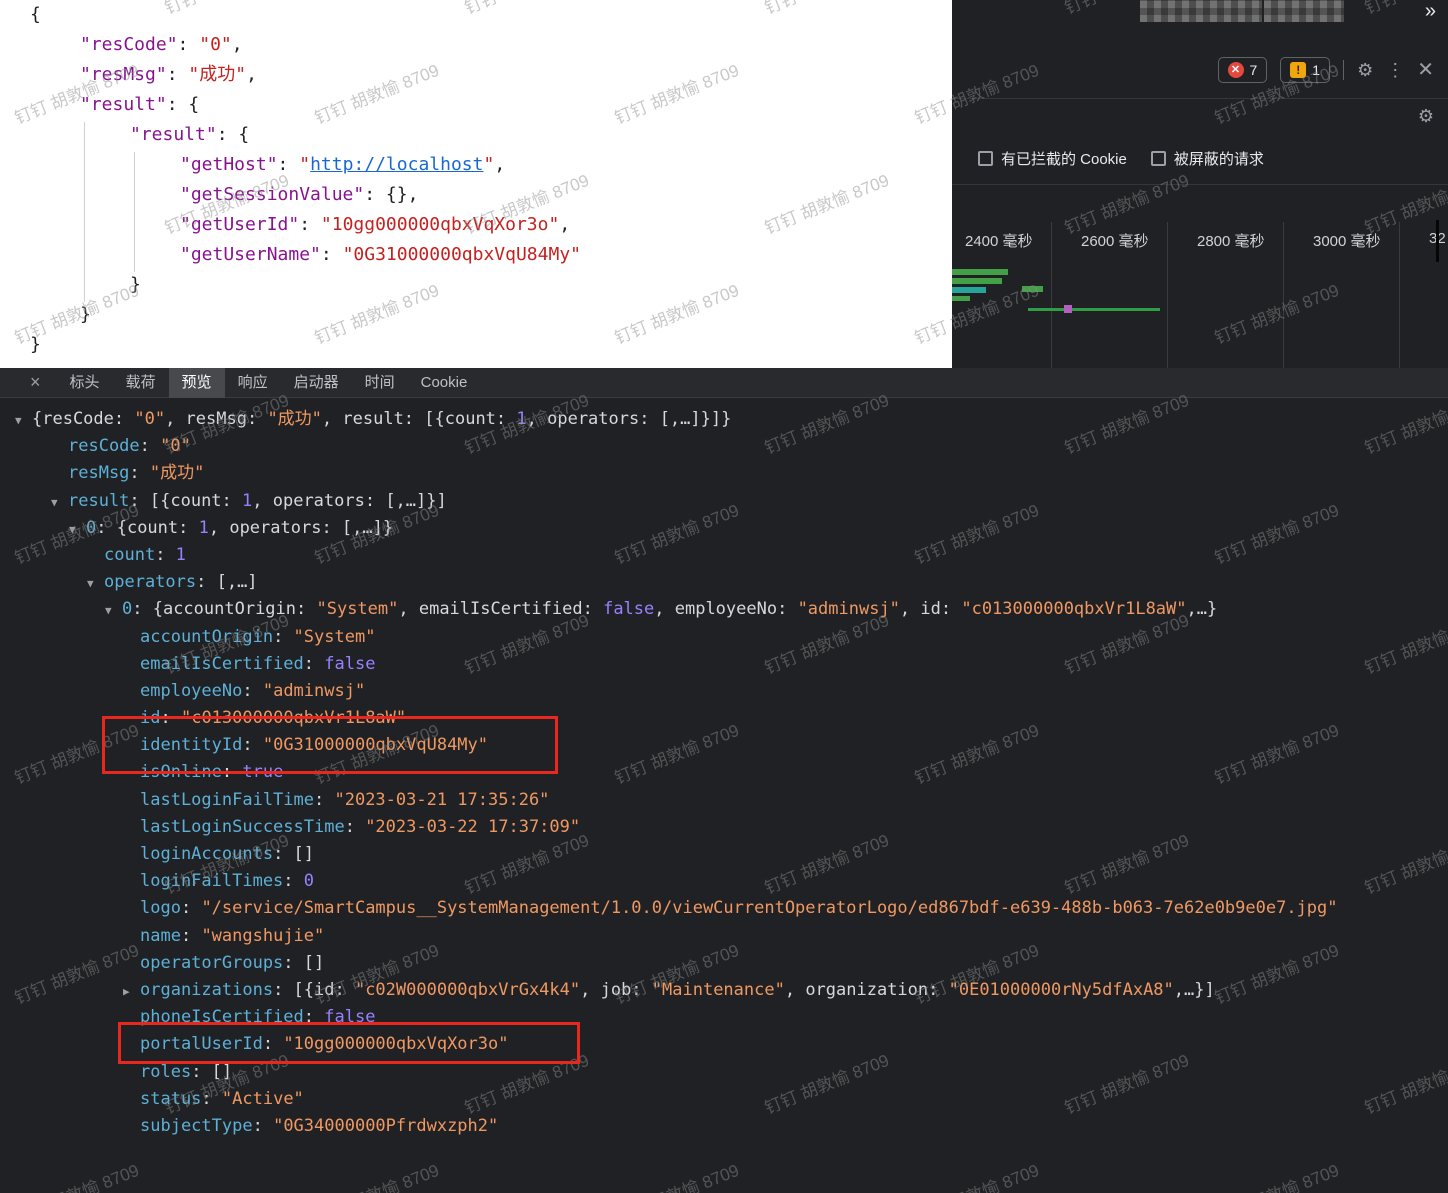 Image resolution: width=1448 pixels, height=1193 pixels. I want to click on filter-label: 有已拦截的 Cookie, so click(1064, 159).